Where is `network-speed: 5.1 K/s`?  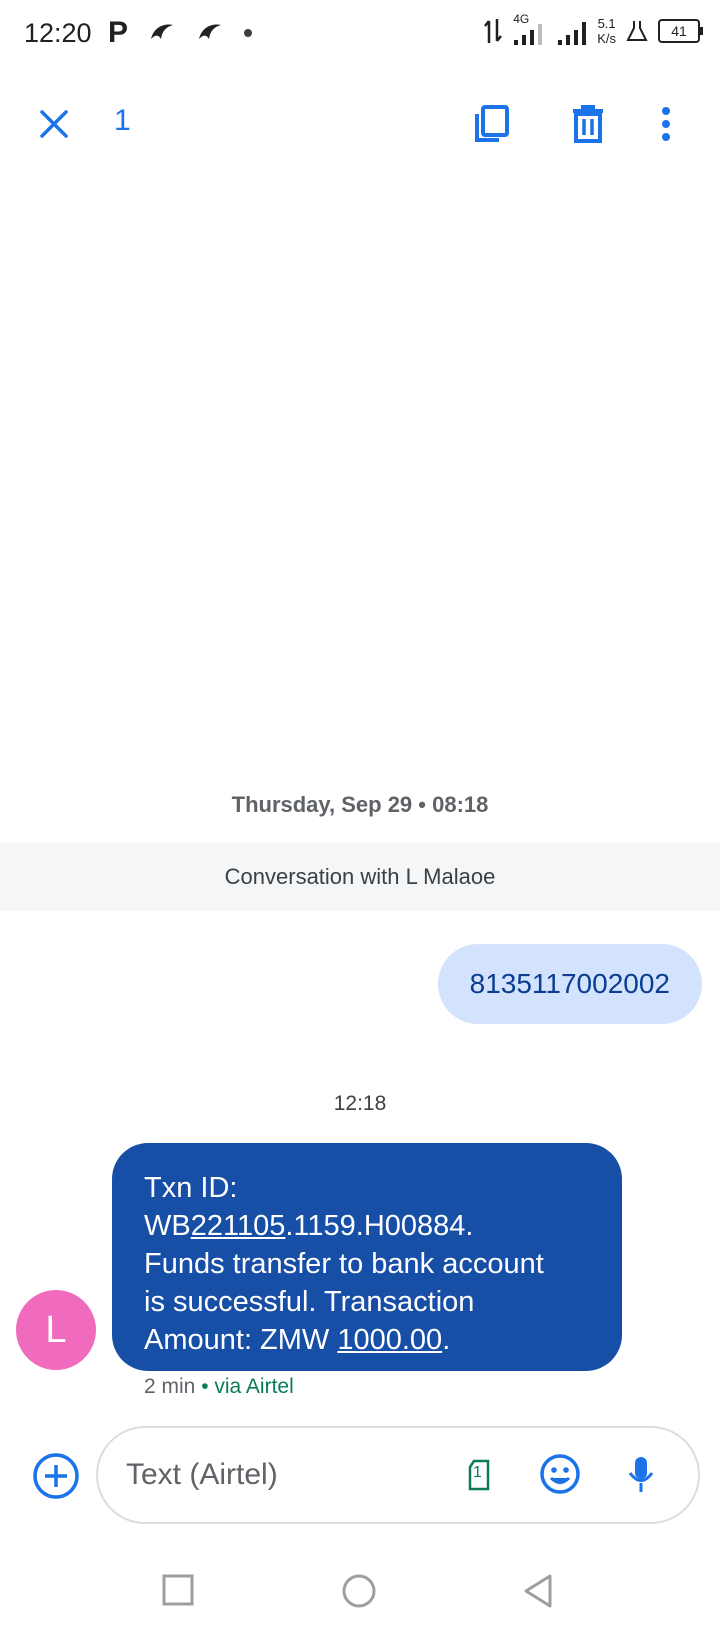 network-speed: 5.1 K/s is located at coordinates (606, 31).